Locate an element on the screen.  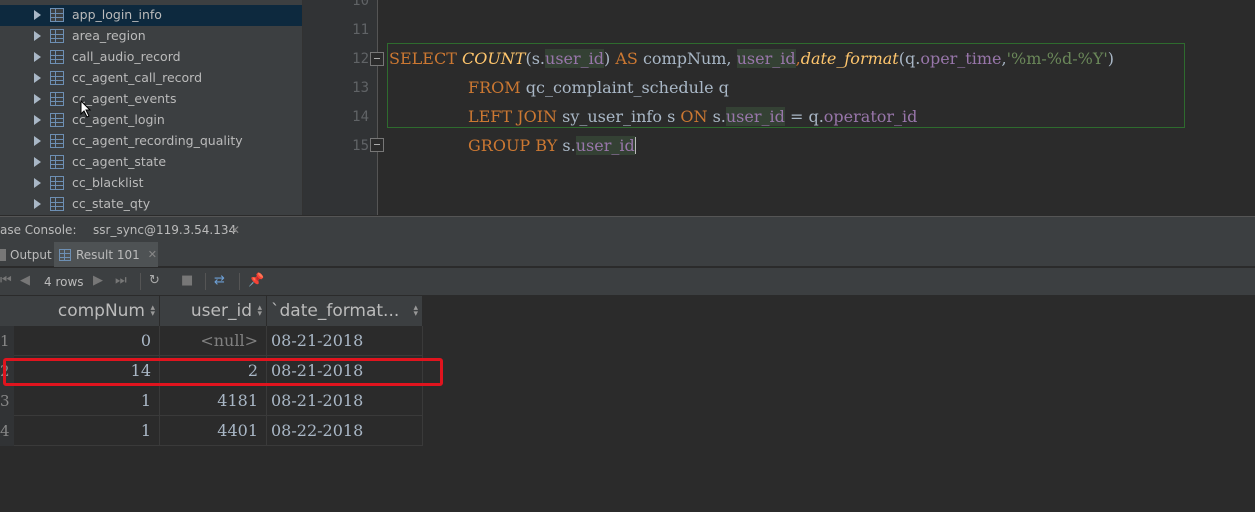
column-header-date-format: `date_format... ▴ ▾ is located at coordinates (345, 311).